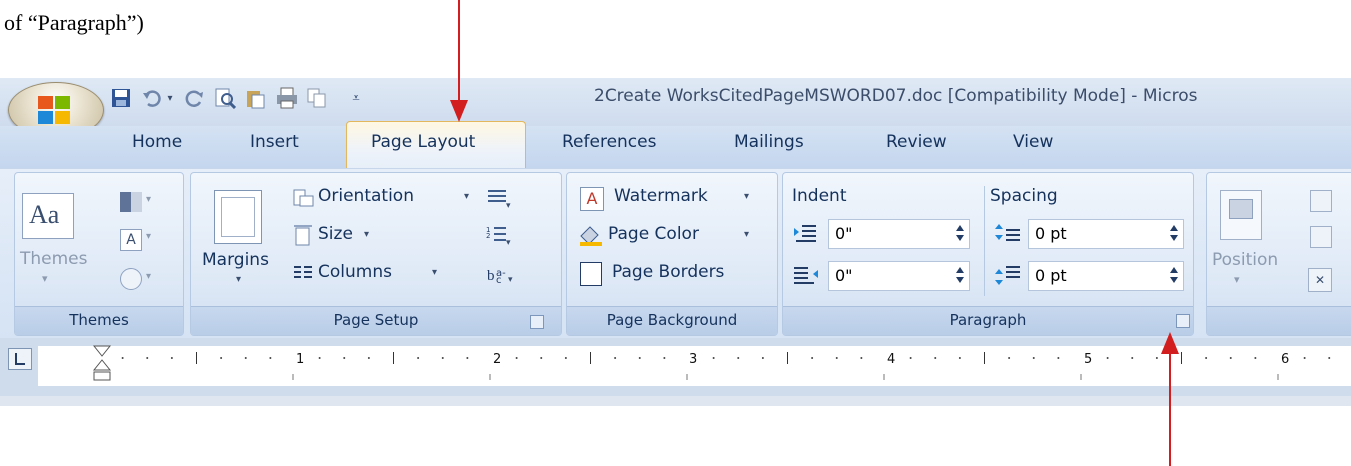 This screenshot has width=1351, height=466. I want to click on theme-colors-dropdown-icon: ▾, so click(148, 199).